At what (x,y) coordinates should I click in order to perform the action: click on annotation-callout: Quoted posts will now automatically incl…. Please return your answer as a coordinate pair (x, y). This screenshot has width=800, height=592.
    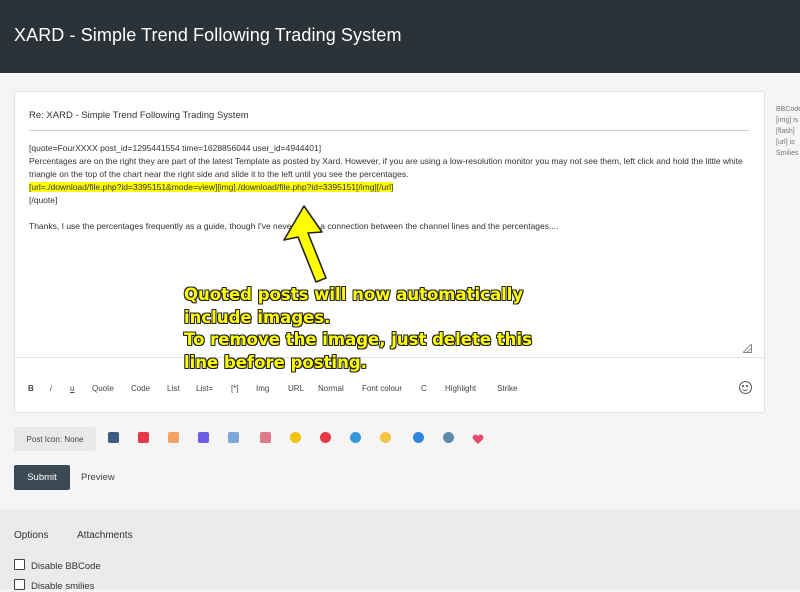
    Looking at the image, I should click on (394, 329).